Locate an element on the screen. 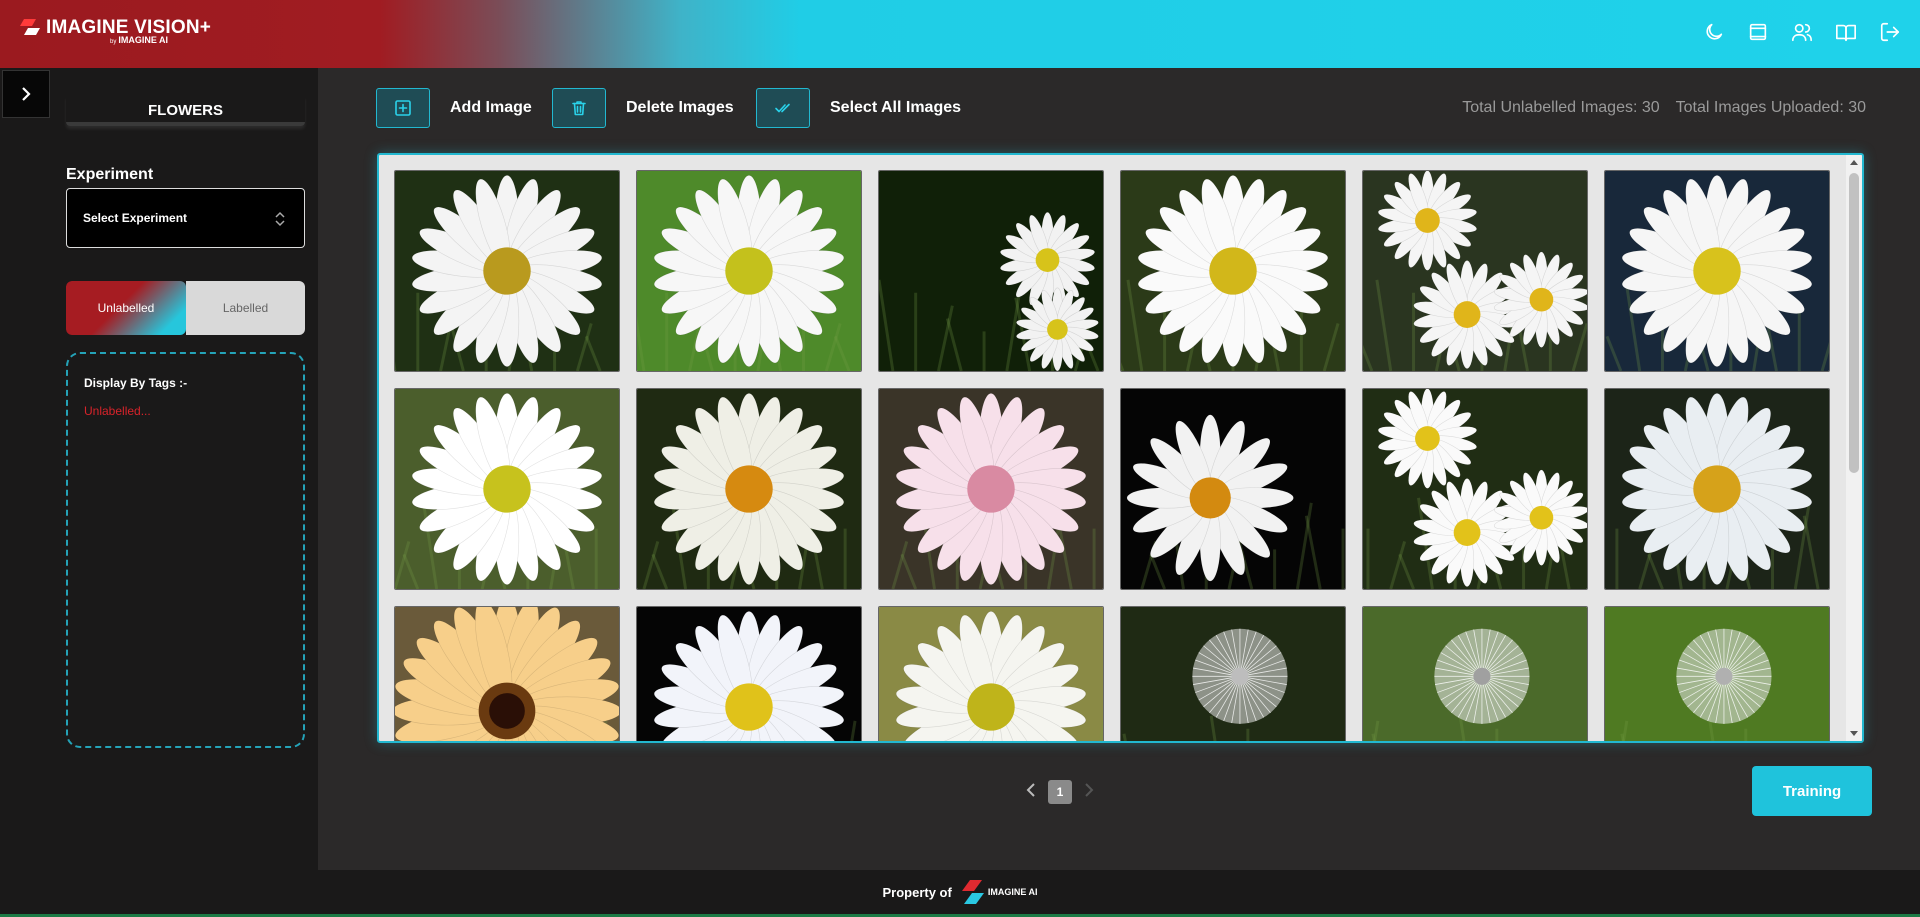  logo-subtitle: by IMAGINE AI is located at coordinates (139, 40).